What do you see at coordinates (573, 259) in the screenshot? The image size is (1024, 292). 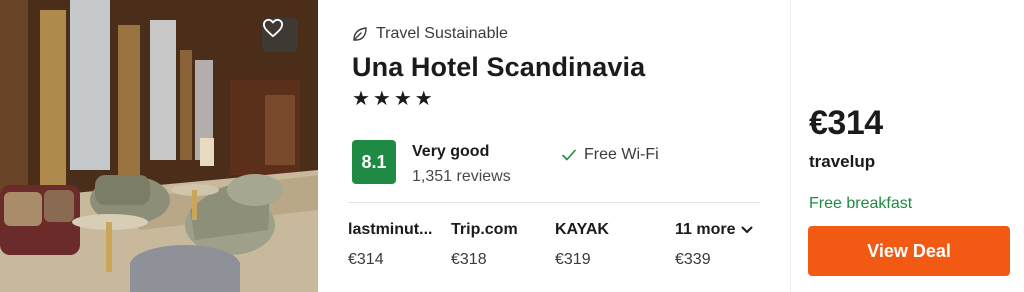 I see `provider-price: €319` at bounding box center [573, 259].